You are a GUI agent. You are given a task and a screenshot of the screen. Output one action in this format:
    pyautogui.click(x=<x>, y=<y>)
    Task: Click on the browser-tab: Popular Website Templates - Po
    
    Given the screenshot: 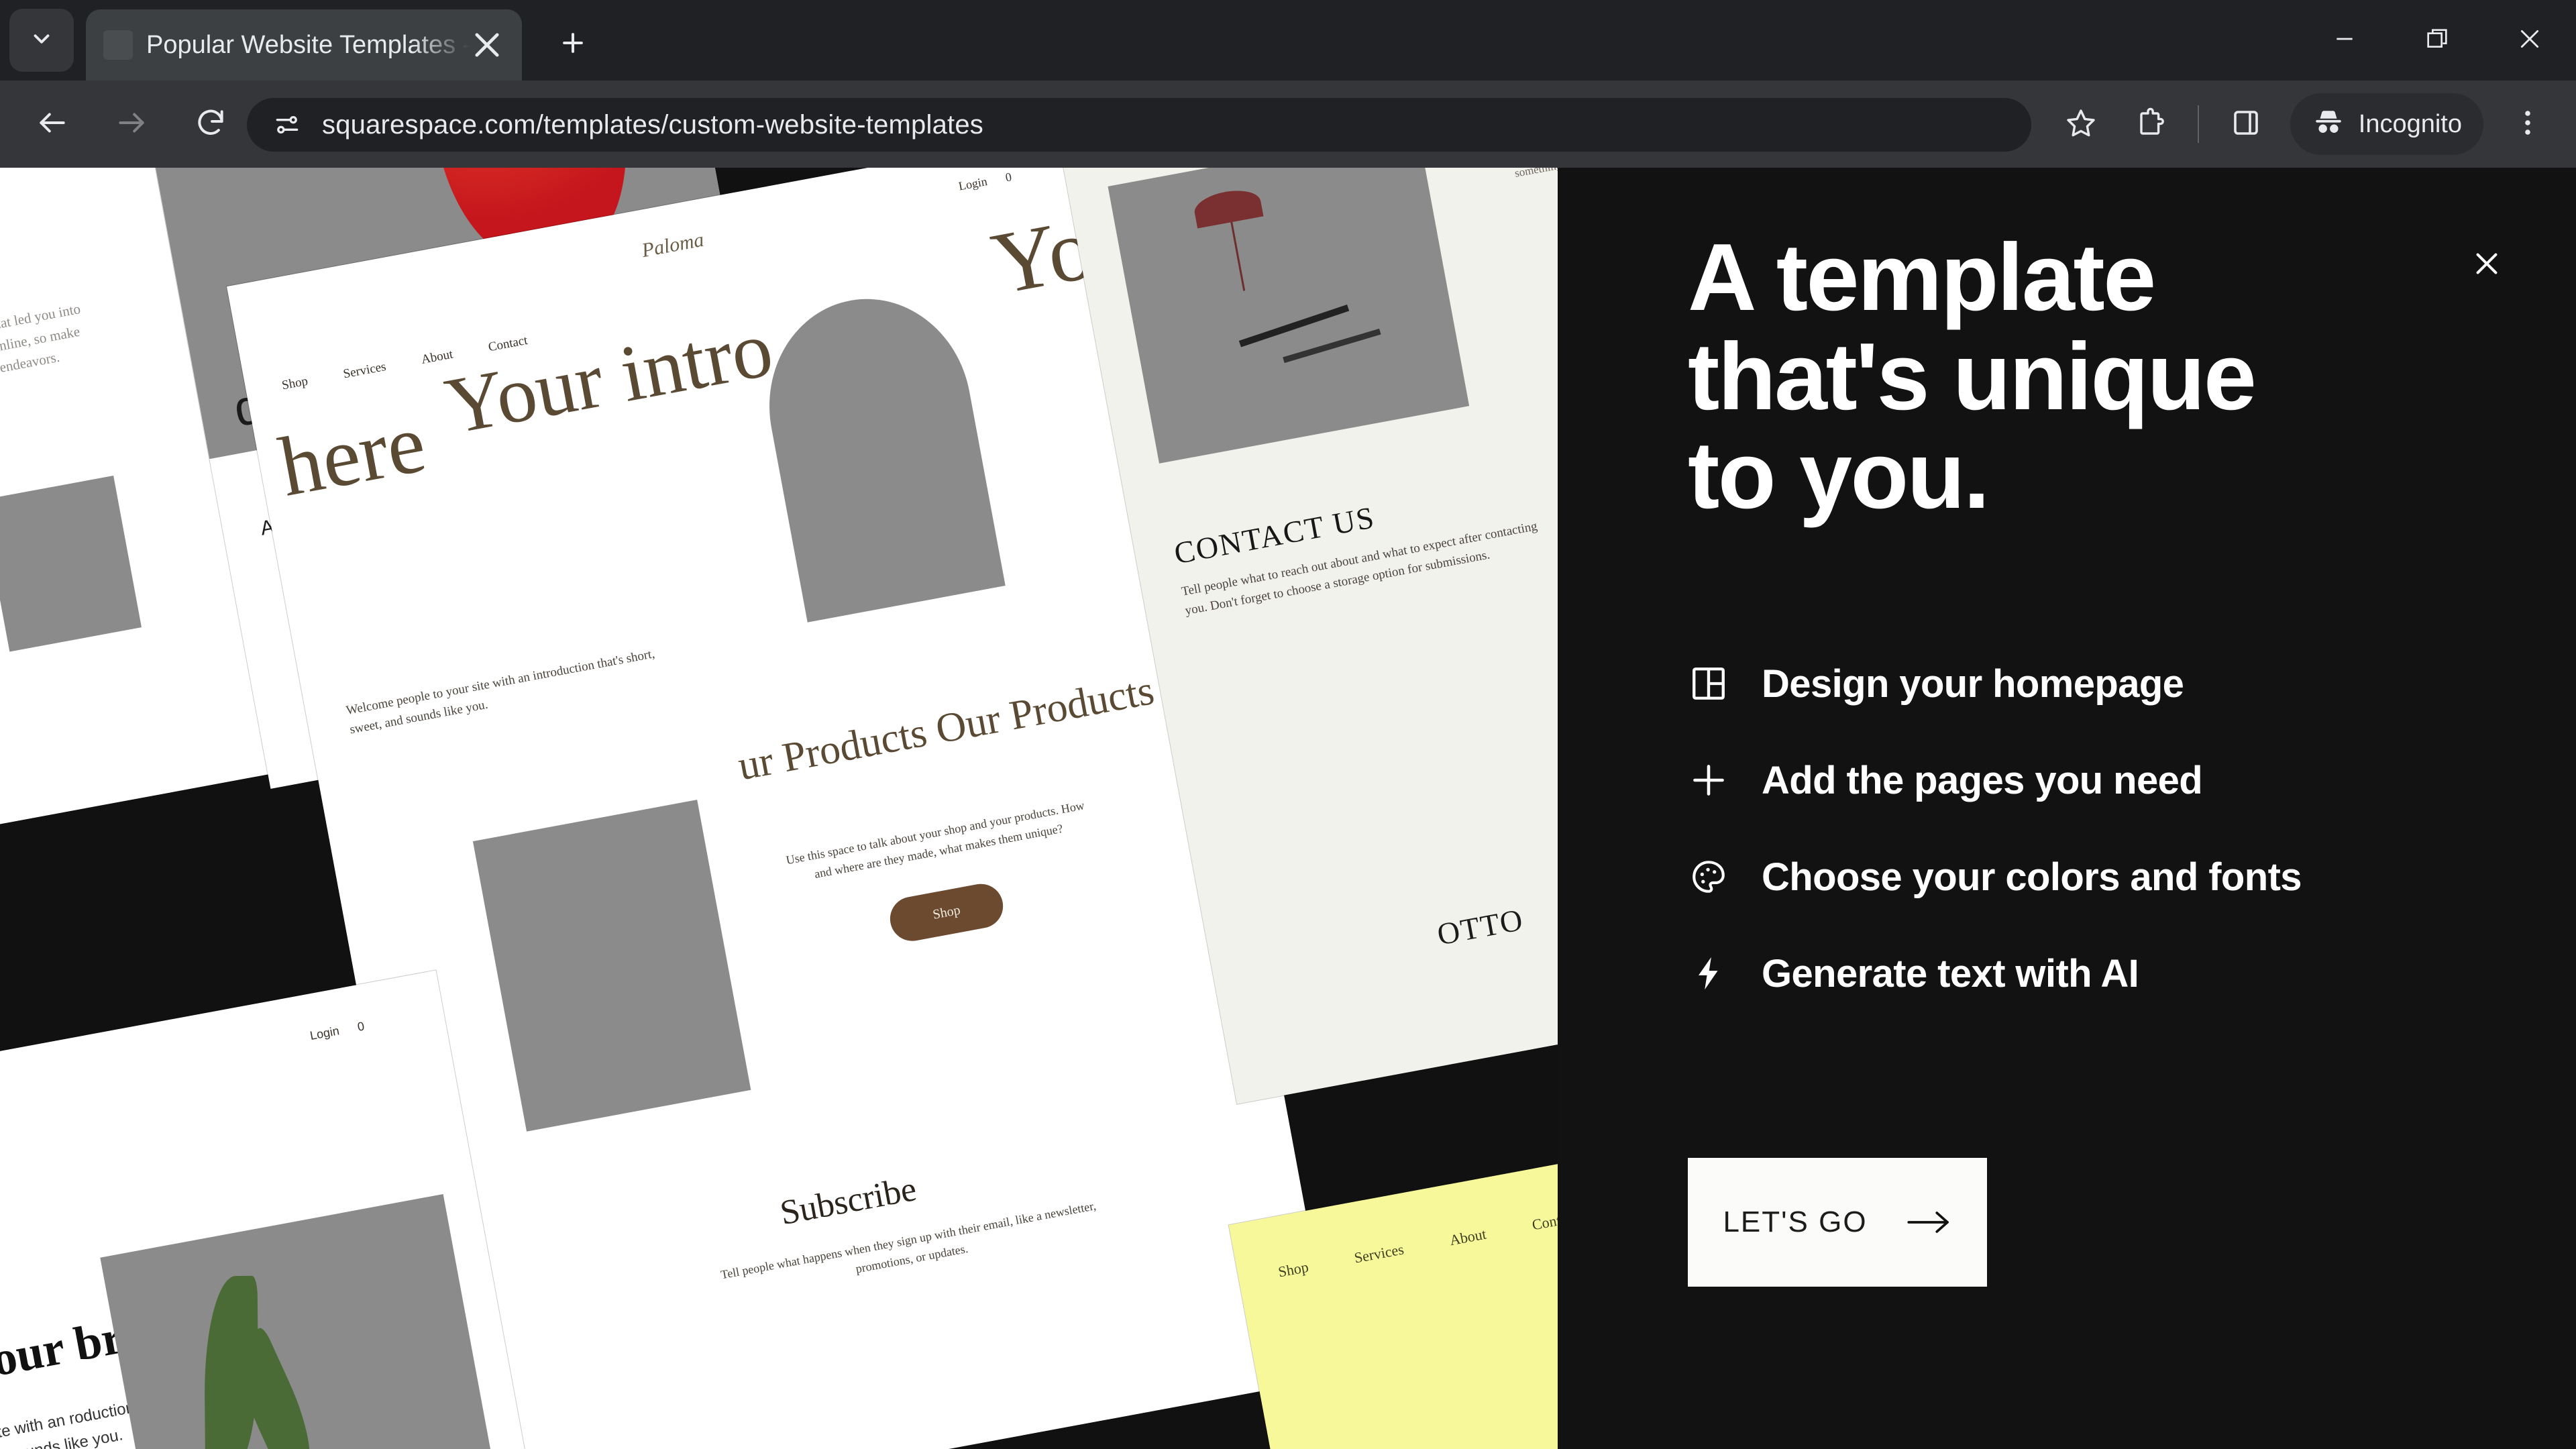 What is the action you would take?
    pyautogui.click(x=304, y=44)
    